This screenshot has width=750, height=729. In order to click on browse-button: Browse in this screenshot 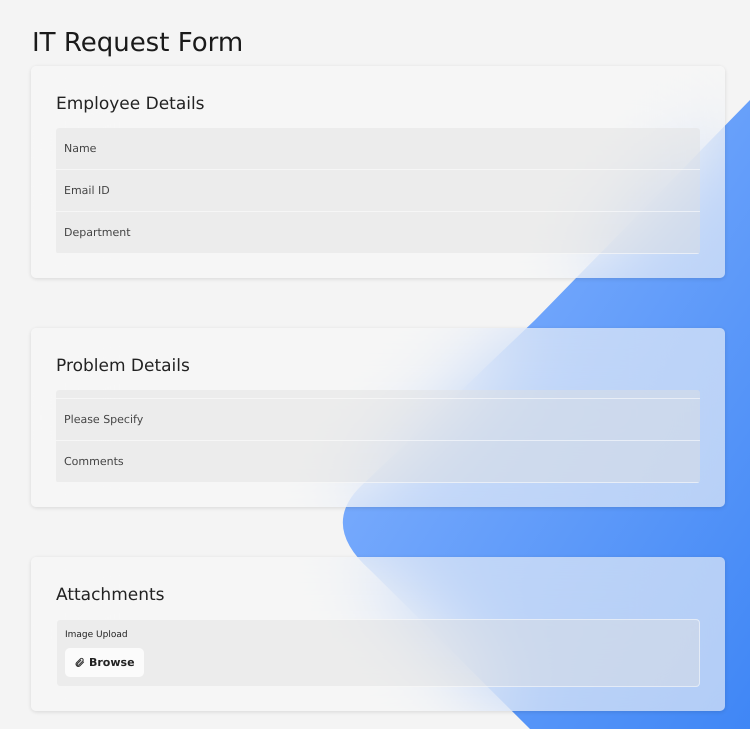, I will do `click(104, 662)`.